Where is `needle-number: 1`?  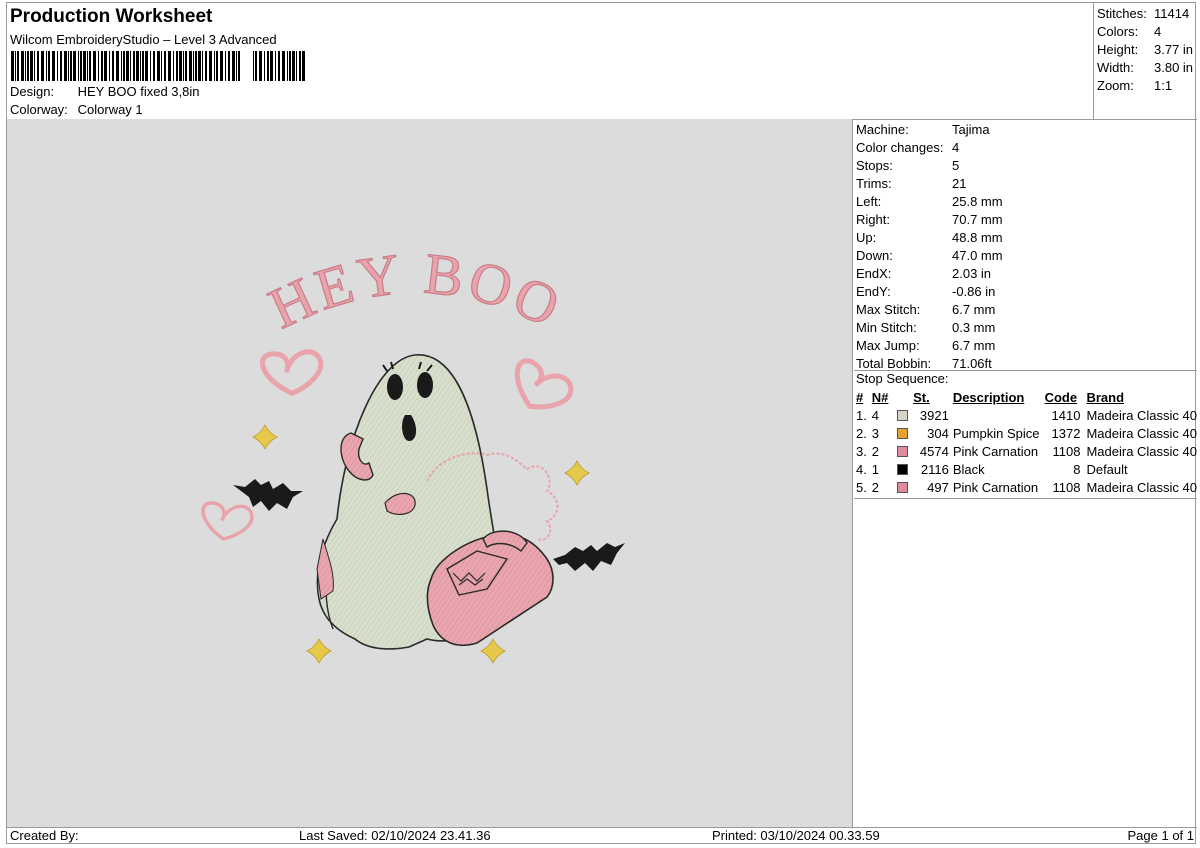
needle-number: 1 is located at coordinates (875, 469).